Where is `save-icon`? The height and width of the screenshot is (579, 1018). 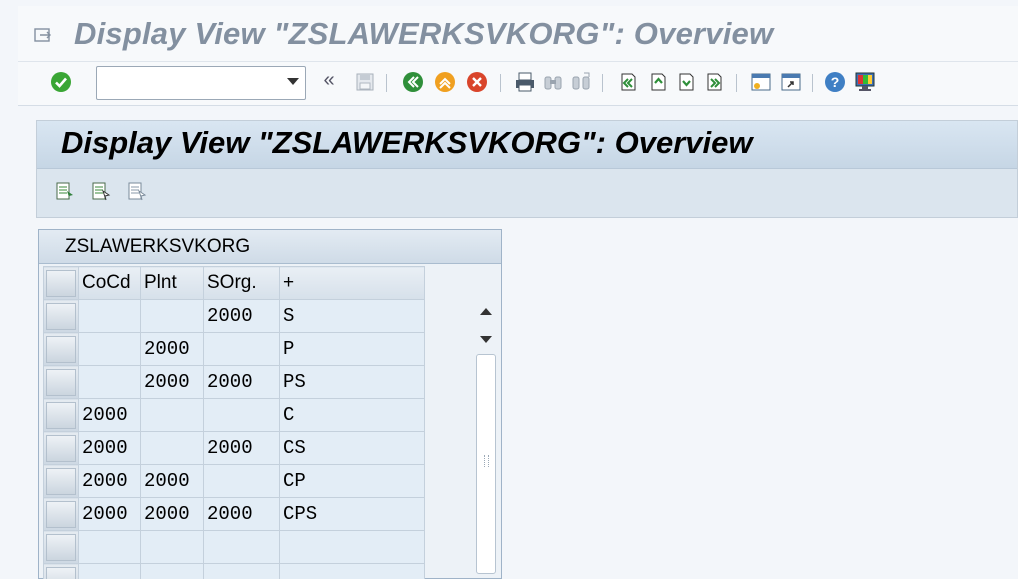 save-icon is located at coordinates (365, 82).